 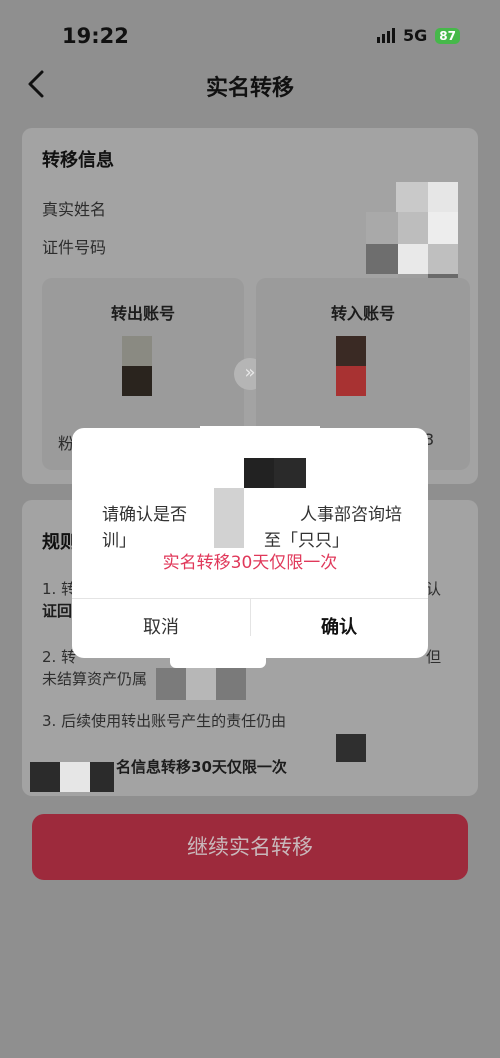 What do you see at coordinates (74, 247) in the screenshot?
I see `id-number-label: 证件号码` at bounding box center [74, 247].